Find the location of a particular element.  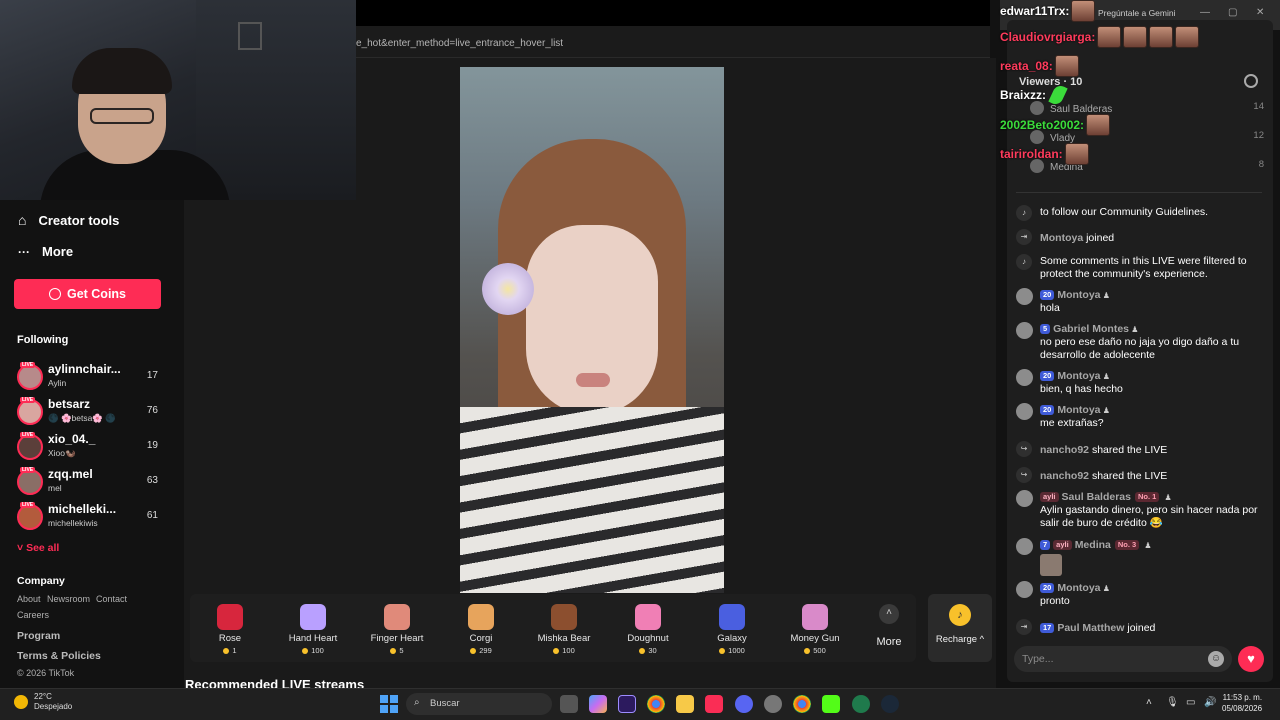

maximize-icon: ▢ is located at coordinates (1232, 12).